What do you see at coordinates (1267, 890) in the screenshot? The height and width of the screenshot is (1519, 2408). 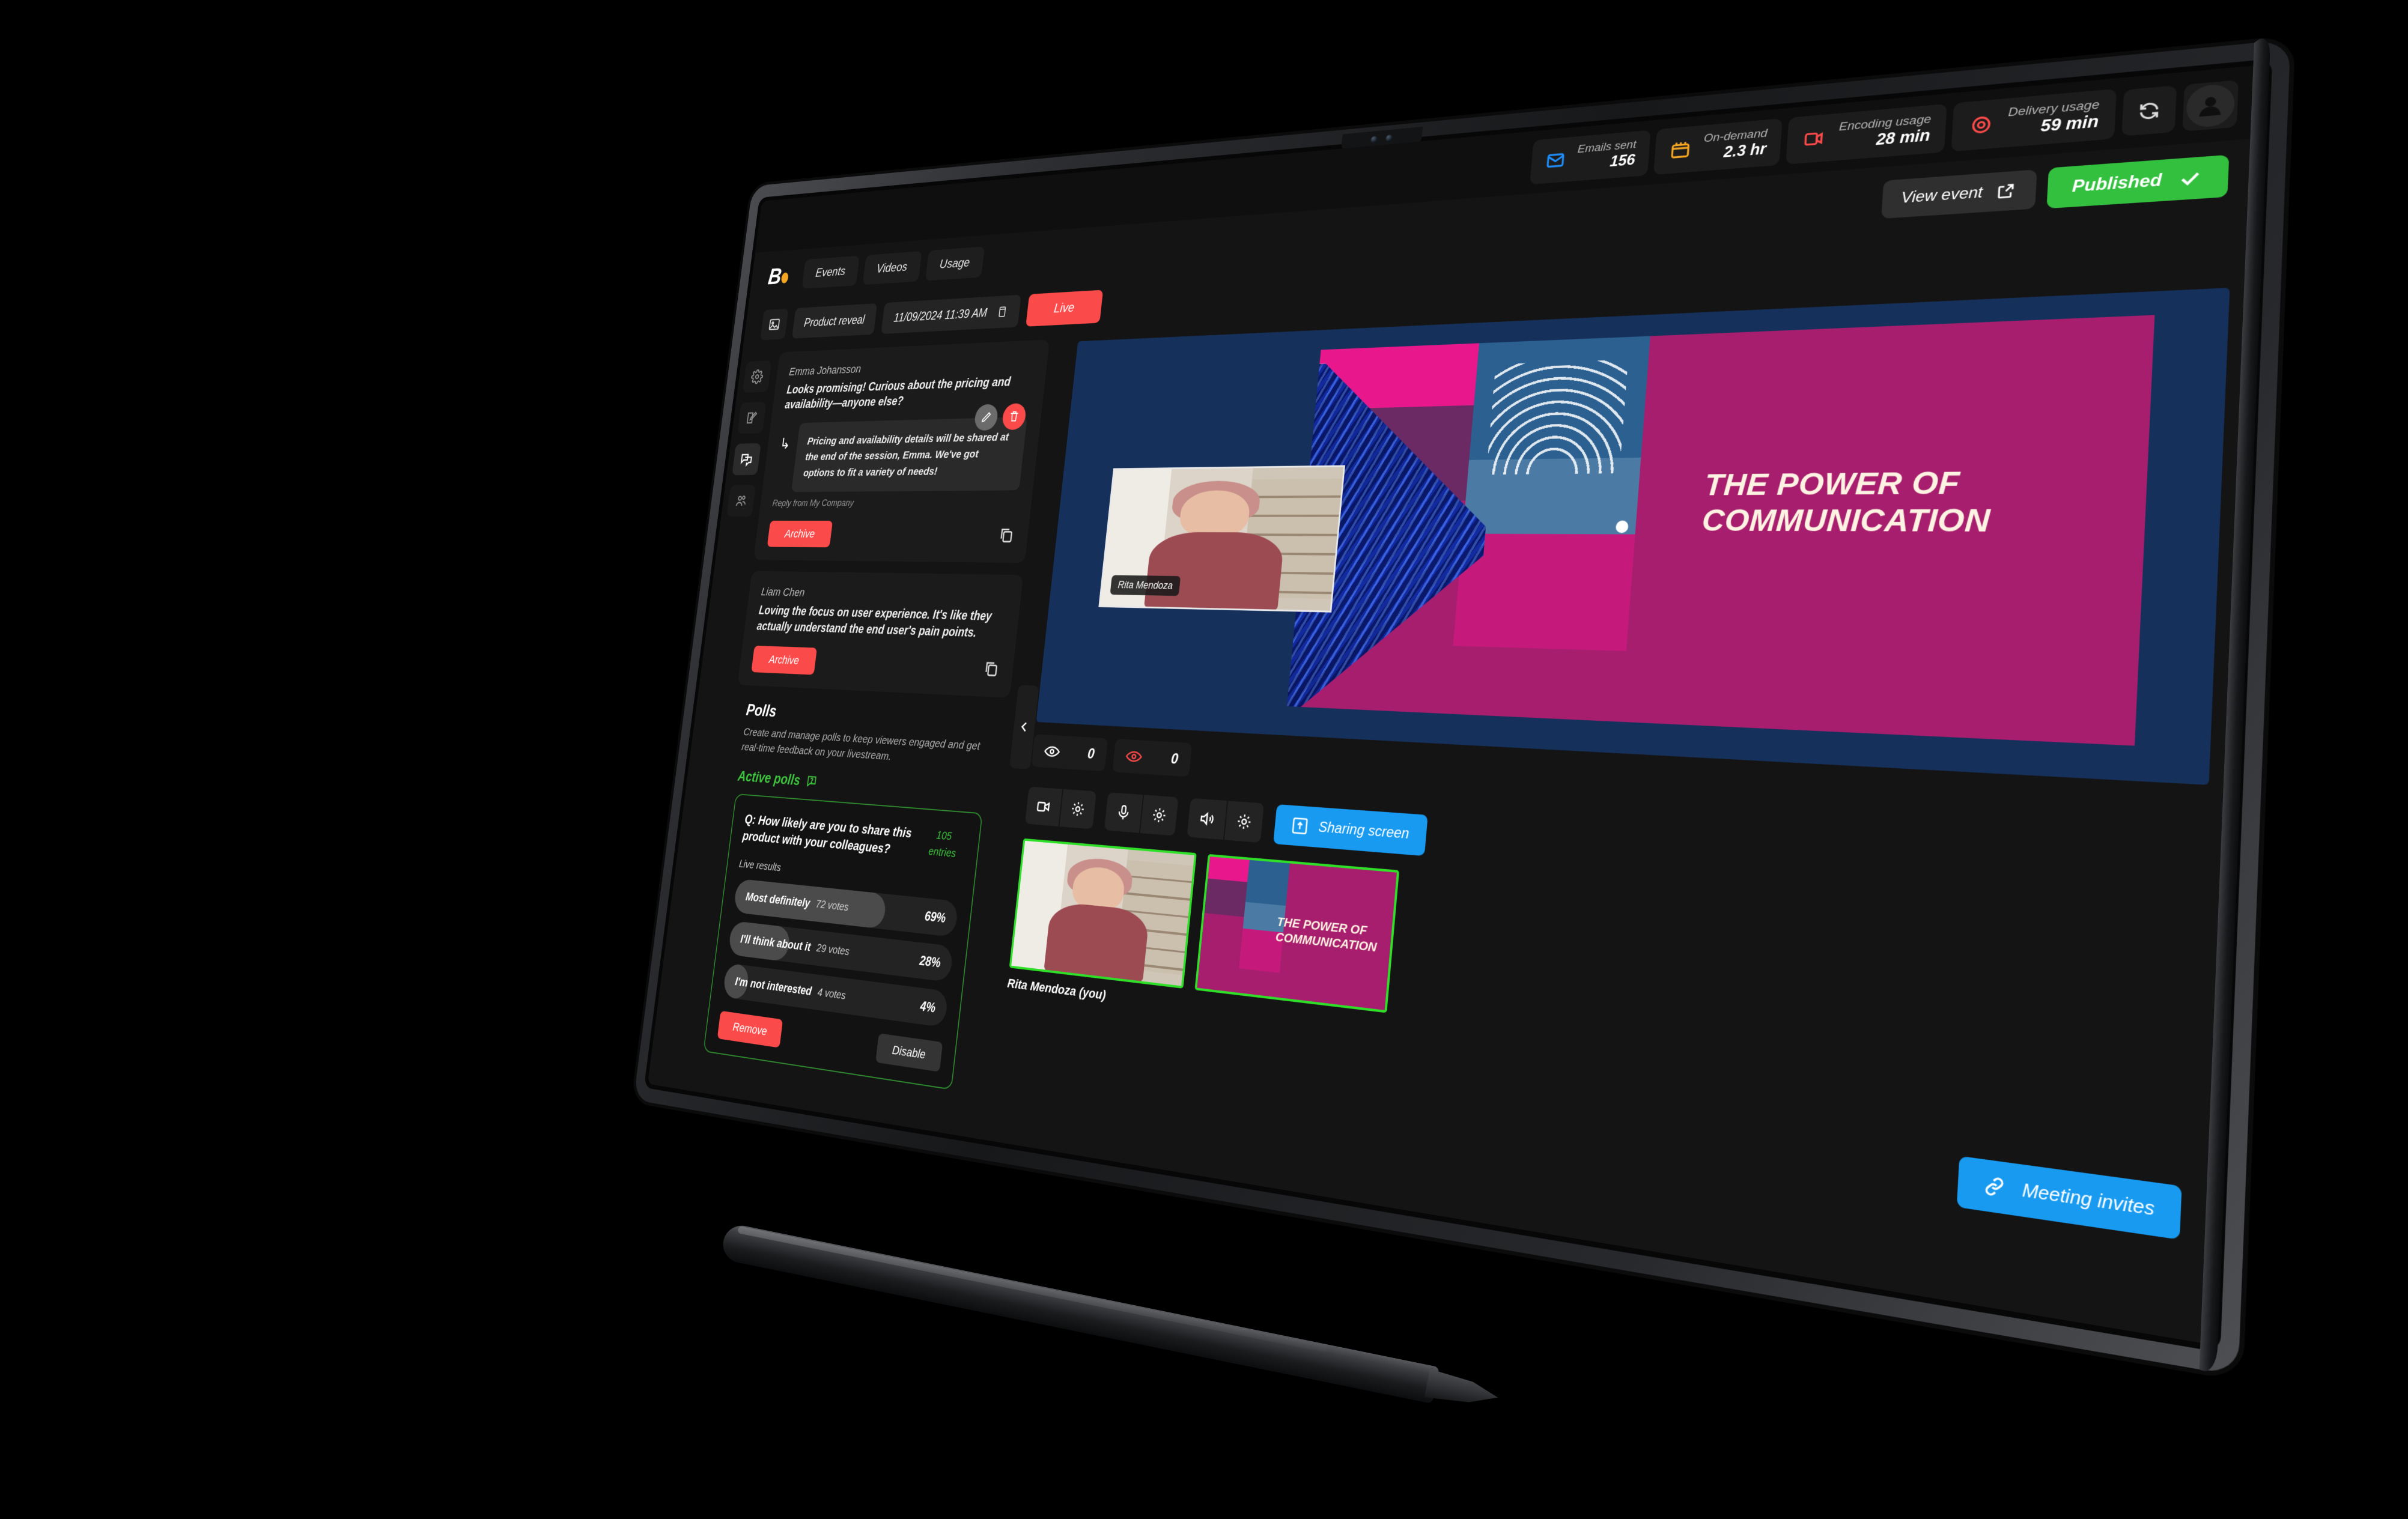 I see `thumb-arc-pattern` at bounding box center [1267, 890].